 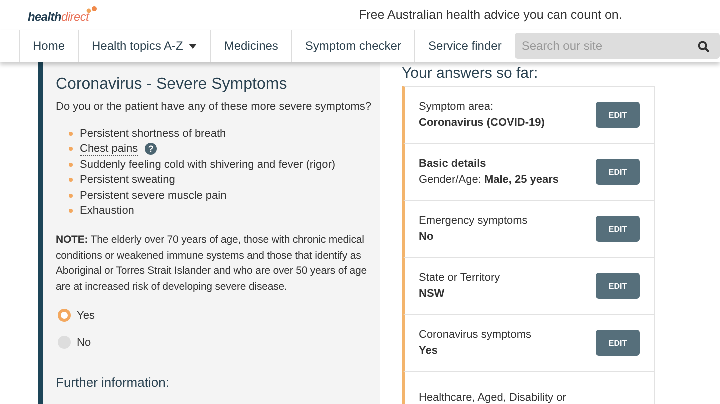 What do you see at coordinates (113, 382) in the screenshot?
I see `section-heading: Further information:` at bounding box center [113, 382].